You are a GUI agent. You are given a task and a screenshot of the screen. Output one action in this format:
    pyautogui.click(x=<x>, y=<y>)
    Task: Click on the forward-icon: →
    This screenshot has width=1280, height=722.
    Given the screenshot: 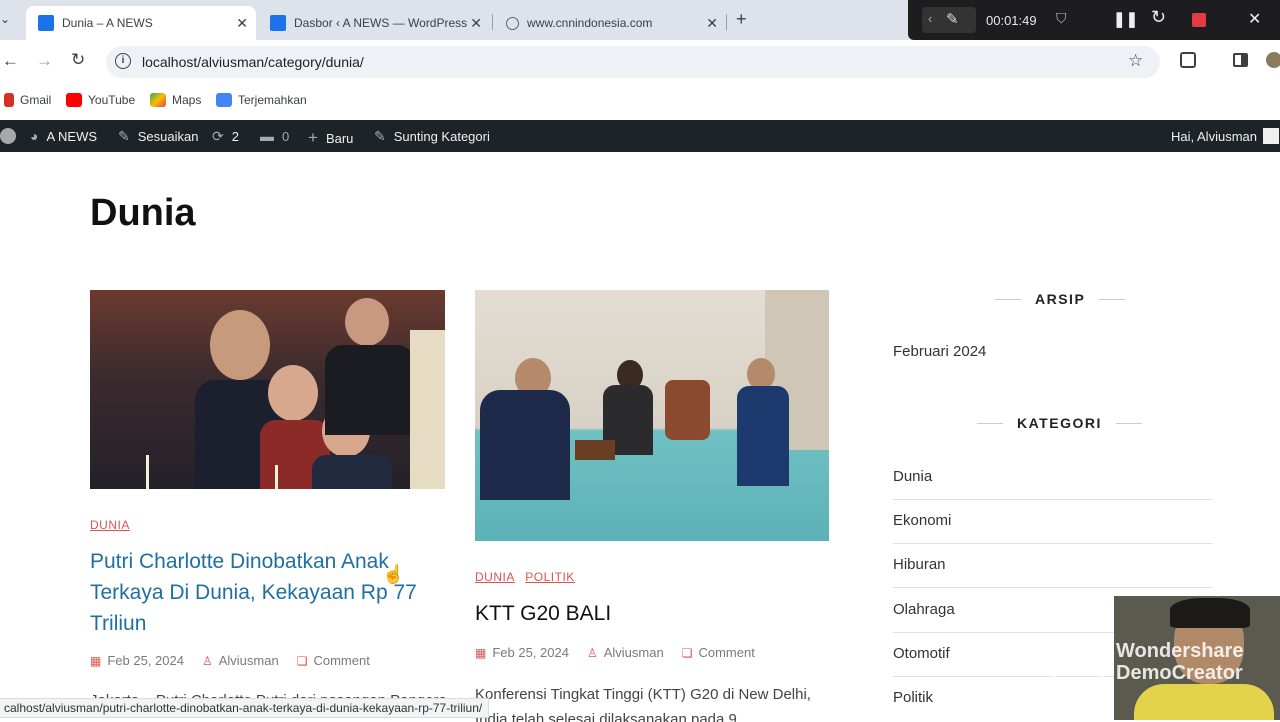 What is the action you would take?
    pyautogui.click(x=44, y=61)
    